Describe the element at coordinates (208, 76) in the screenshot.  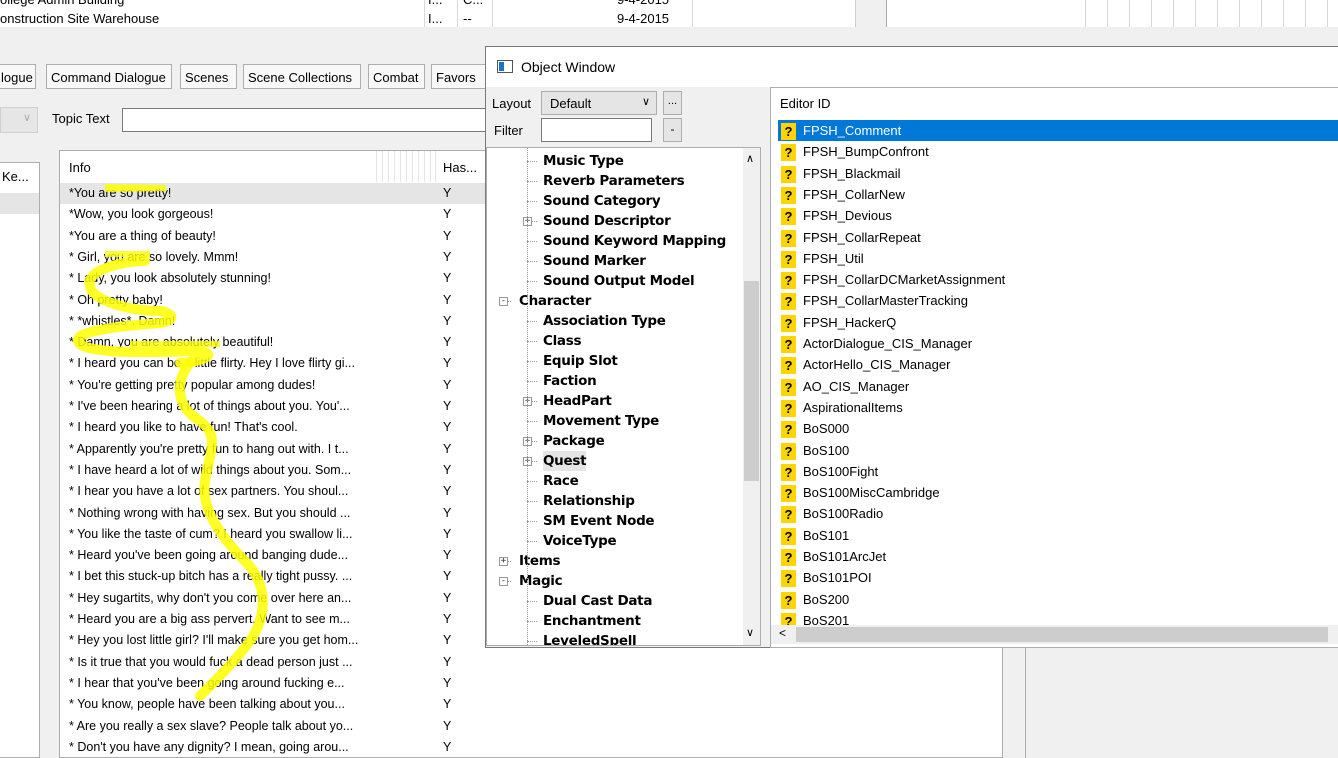
I see `tab-scenes: Scenes` at that location.